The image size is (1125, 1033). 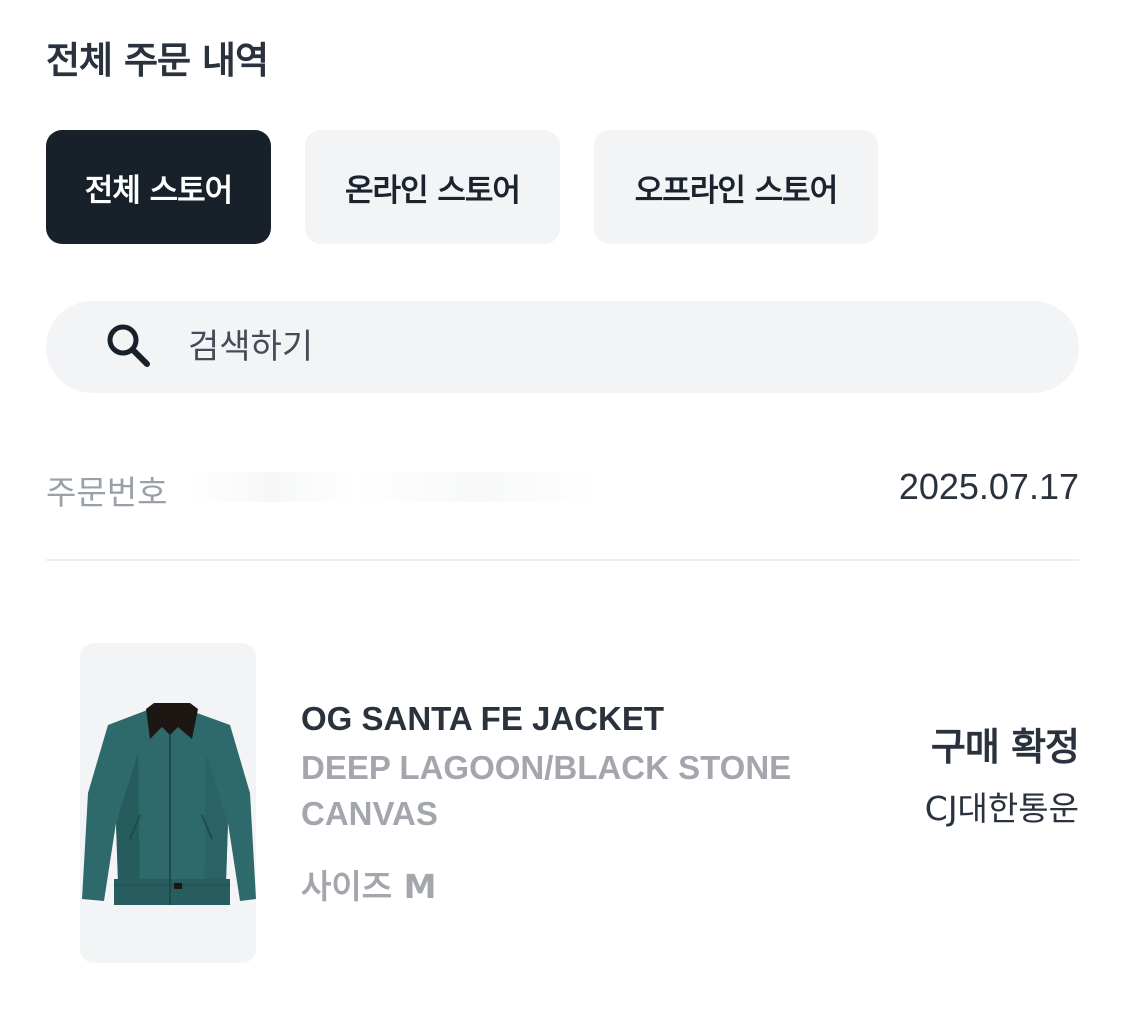 What do you see at coordinates (546, 767) in the screenshot?
I see `product-color-line1: DEEP LAGOON/BLACK STONE` at bounding box center [546, 767].